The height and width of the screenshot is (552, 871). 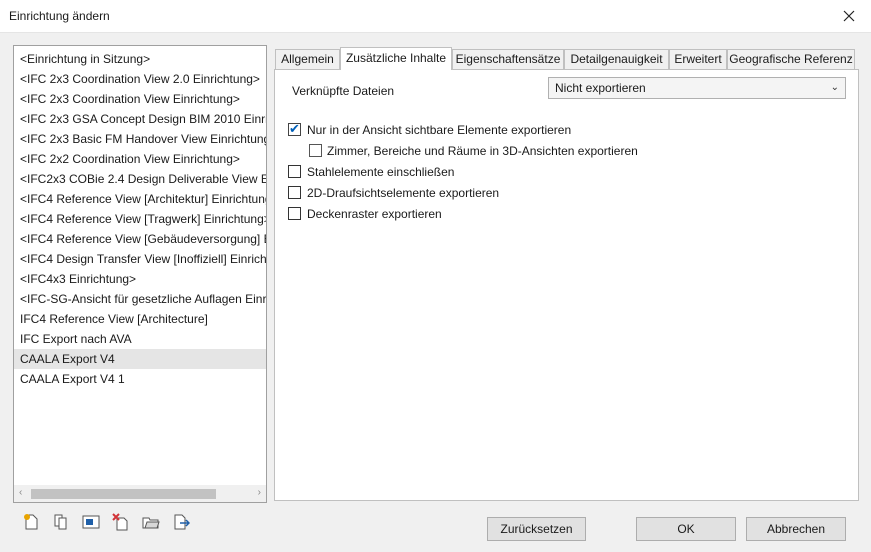 I want to click on steel-checkbox, so click(x=294, y=171).